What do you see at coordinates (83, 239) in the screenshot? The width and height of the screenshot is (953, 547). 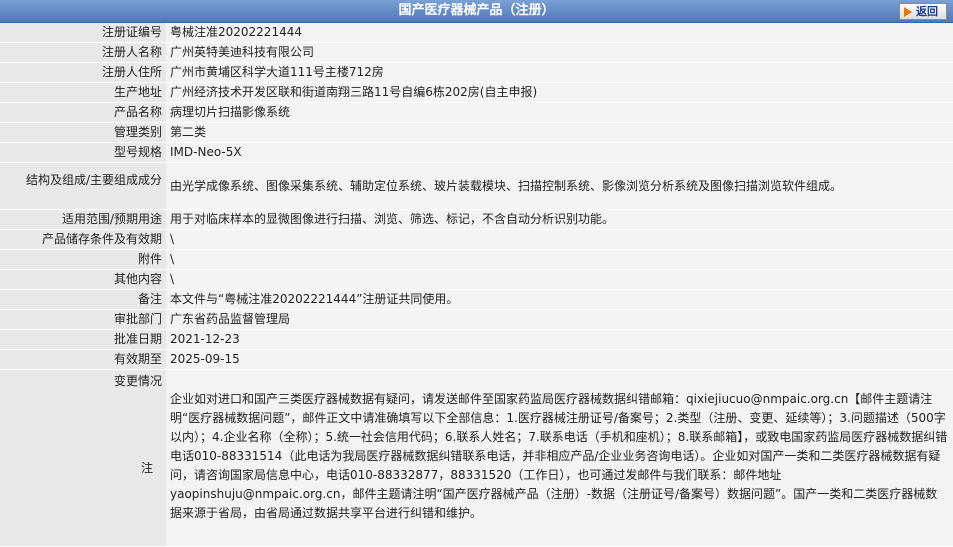 I see `row-label: 产品储存条件及有效期` at bounding box center [83, 239].